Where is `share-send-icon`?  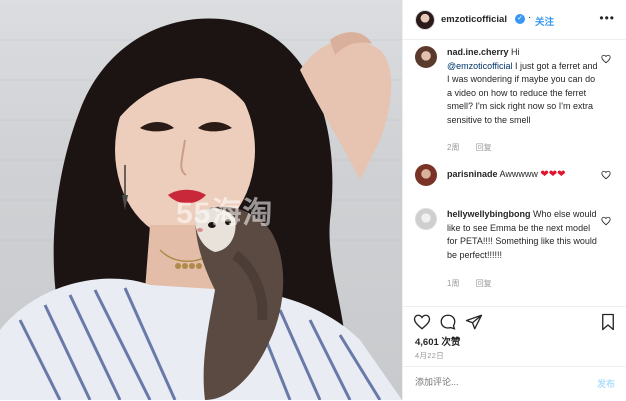 share-send-icon is located at coordinates (474, 322).